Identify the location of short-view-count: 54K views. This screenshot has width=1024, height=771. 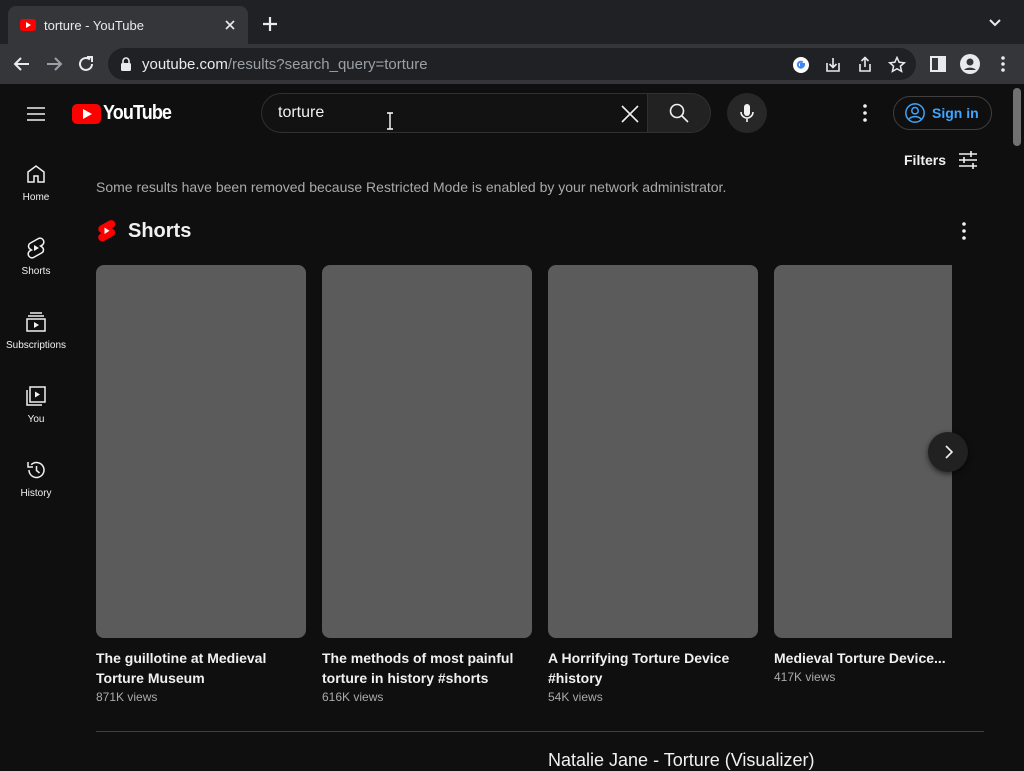
(575, 697).